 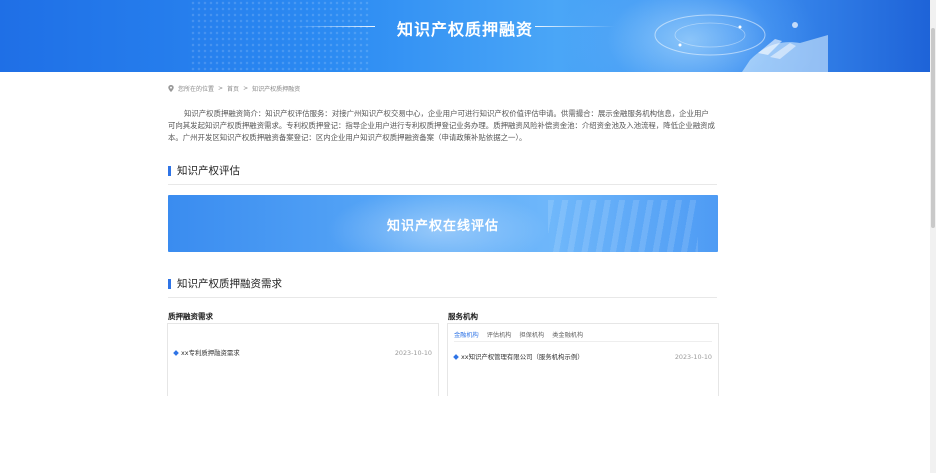 What do you see at coordinates (302, 352) in the screenshot?
I see `list-item: xx专利质押融资需求 2023-10-10` at bounding box center [302, 352].